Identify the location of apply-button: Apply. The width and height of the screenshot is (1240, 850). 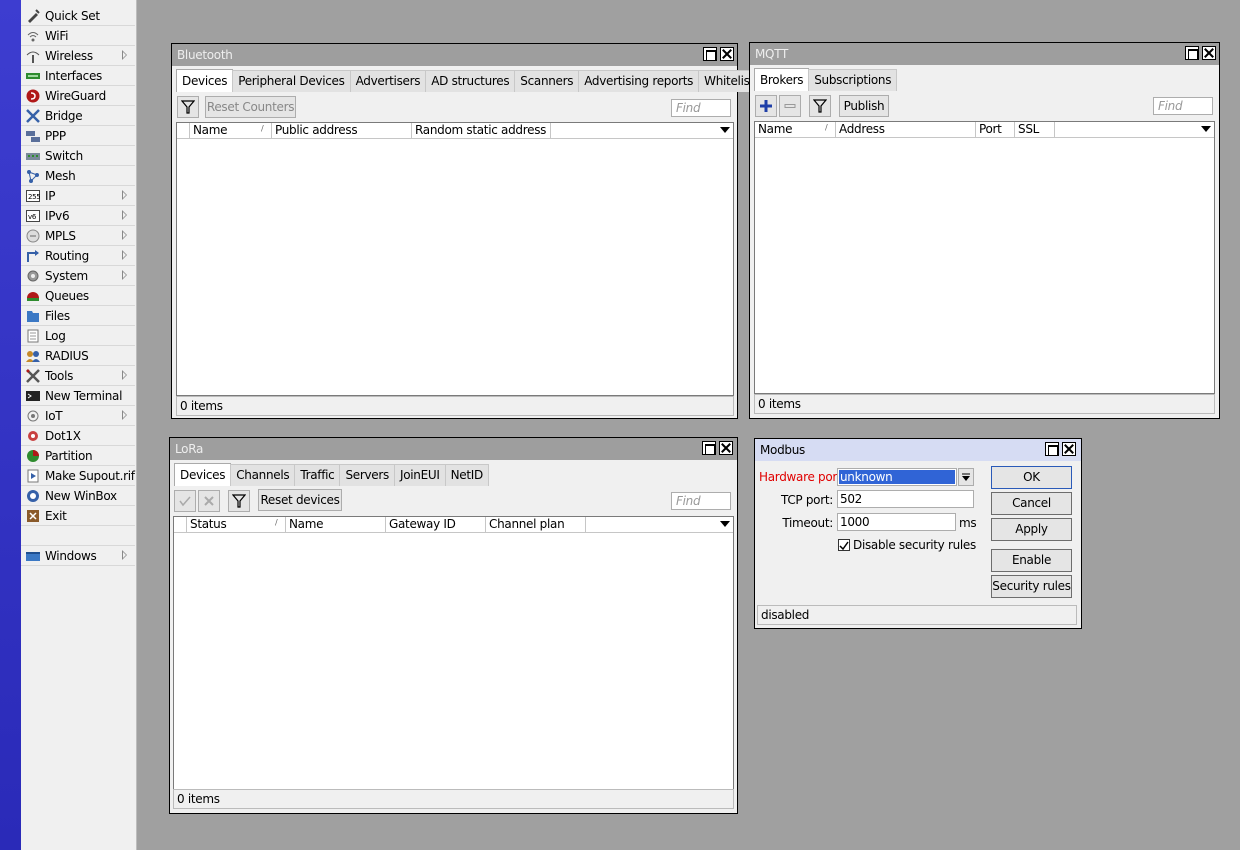
(1031, 529).